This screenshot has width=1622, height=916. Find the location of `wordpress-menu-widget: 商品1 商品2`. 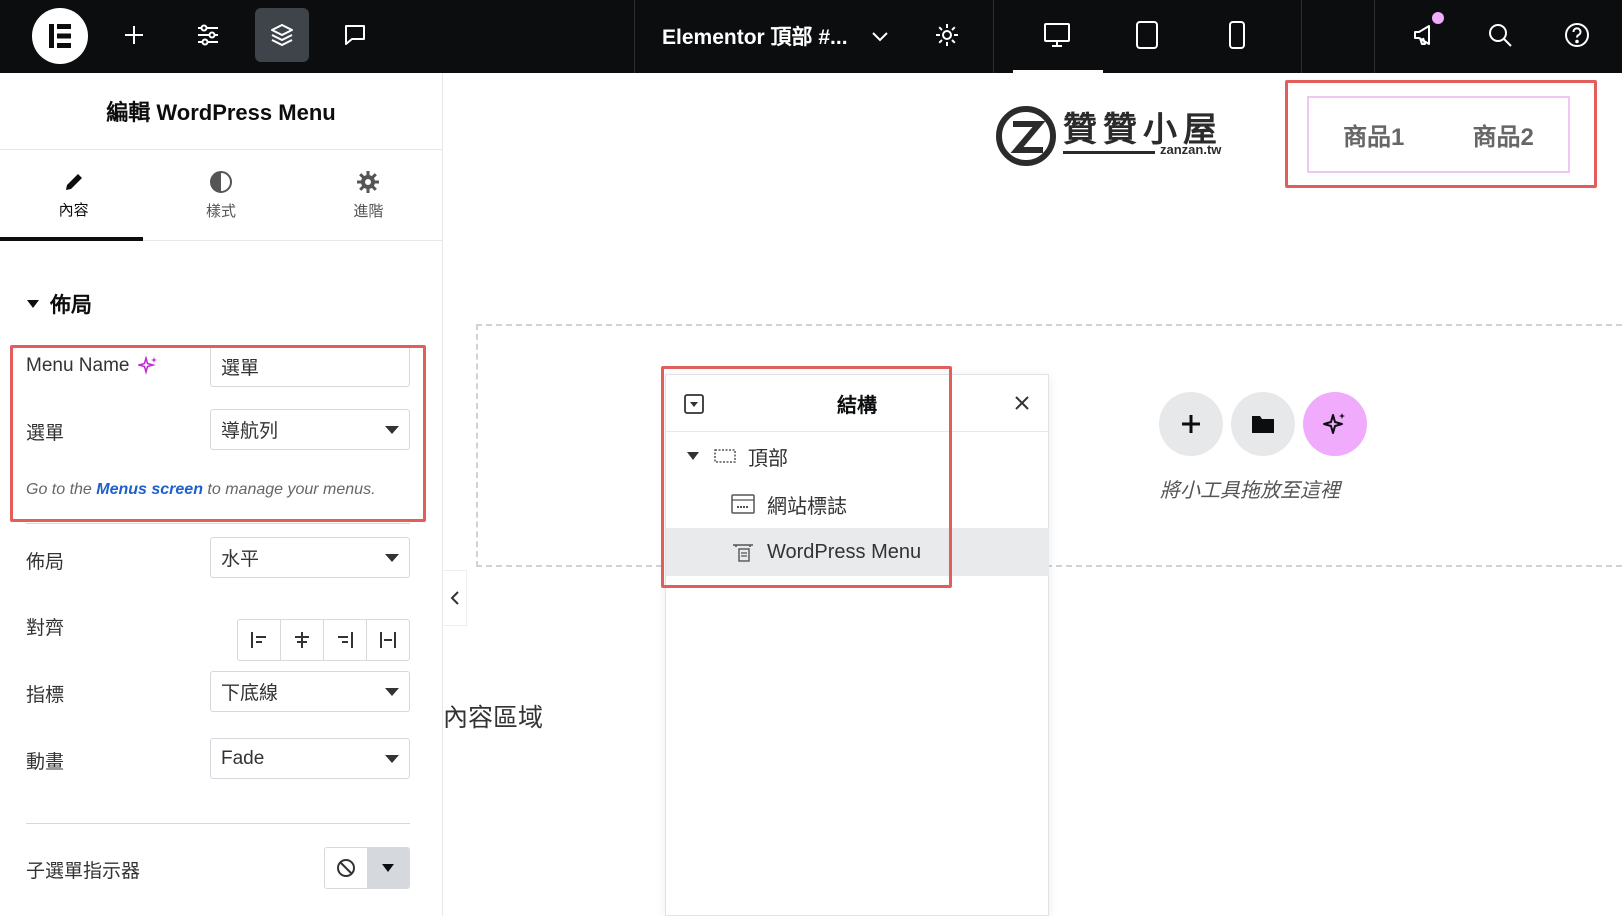

wordpress-menu-widget: 商品1 商品2 is located at coordinates (1438, 134).